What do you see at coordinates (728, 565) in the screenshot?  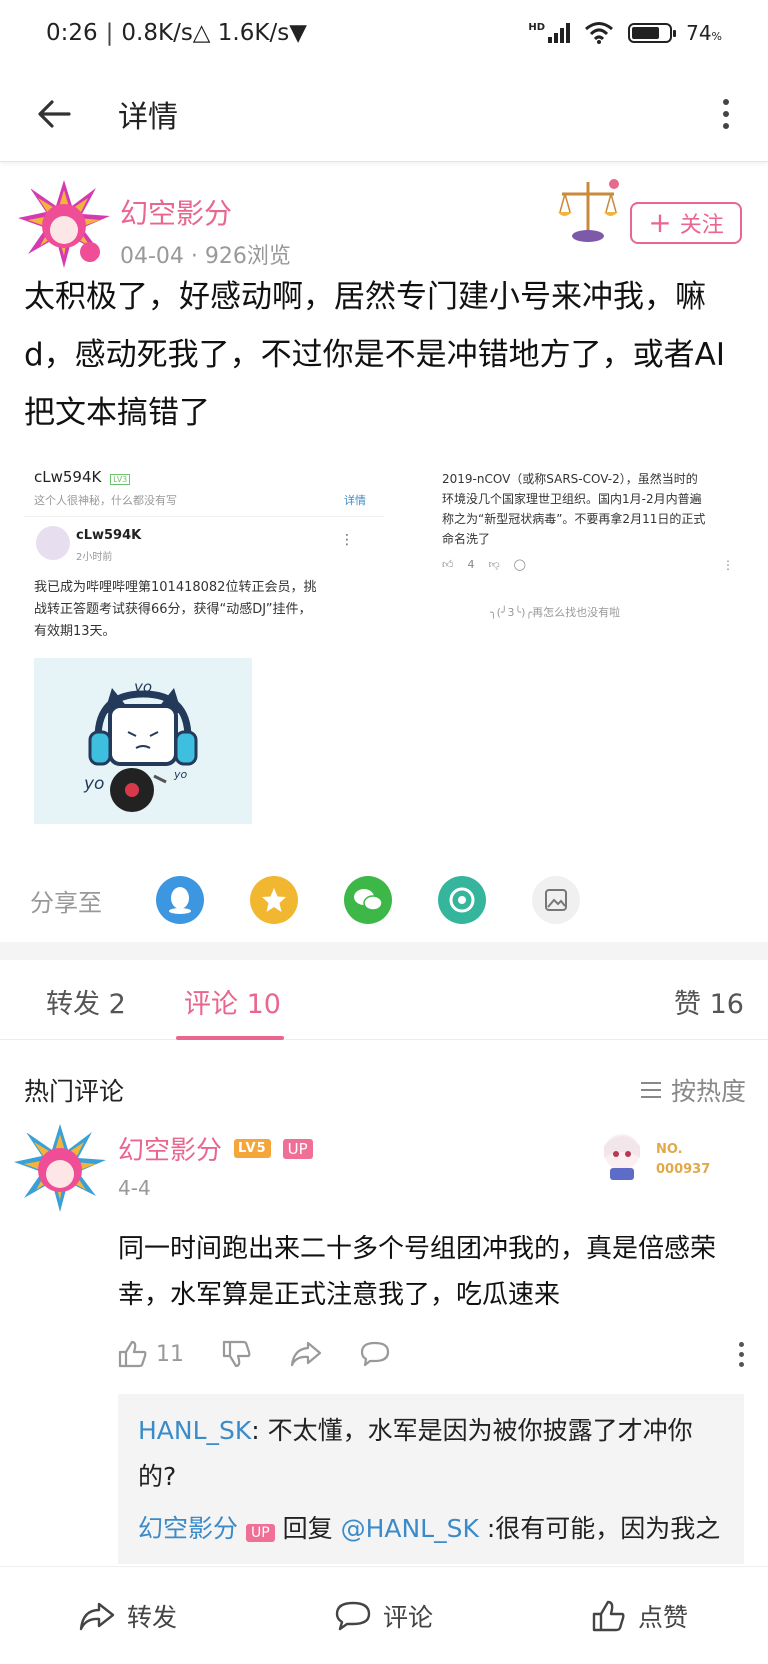 I see `shot-r-more-icon: ⋮` at bounding box center [728, 565].